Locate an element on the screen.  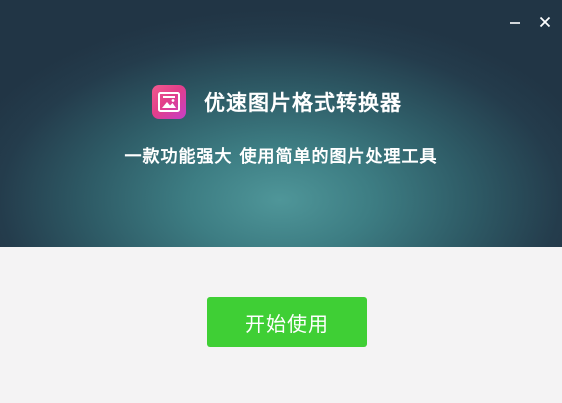
close-icon is located at coordinates (545, 22).